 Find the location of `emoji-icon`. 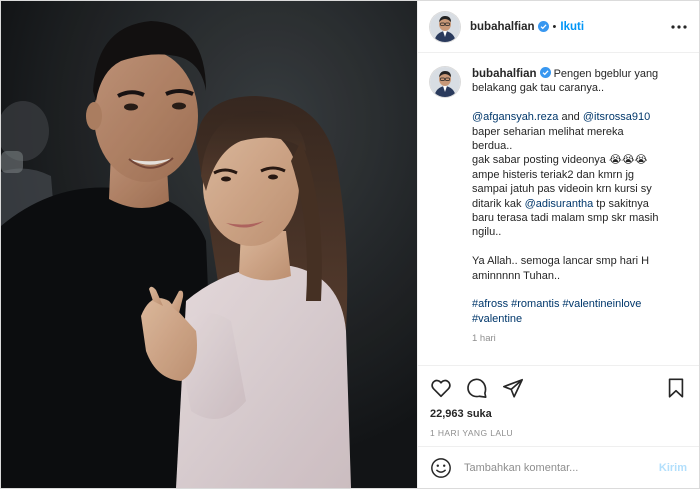

emoji-icon is located at coordinates (441, 468).